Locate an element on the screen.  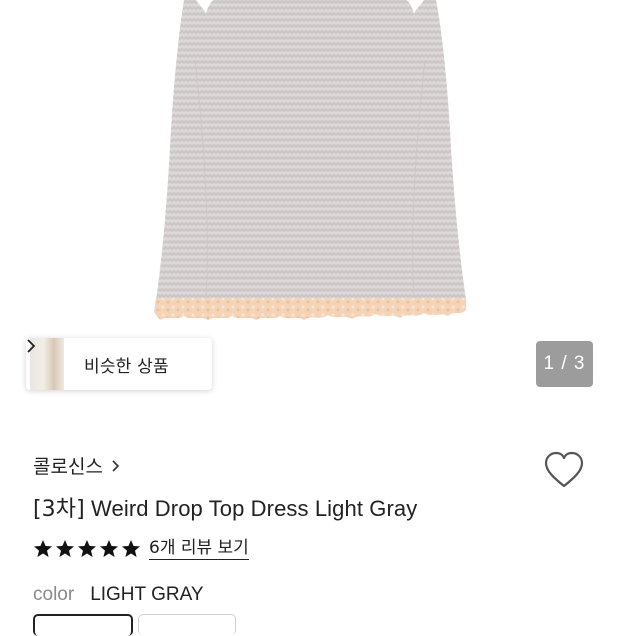
reviews-link: 6개 리뷰 보기 is located at coordinates (199, 549).